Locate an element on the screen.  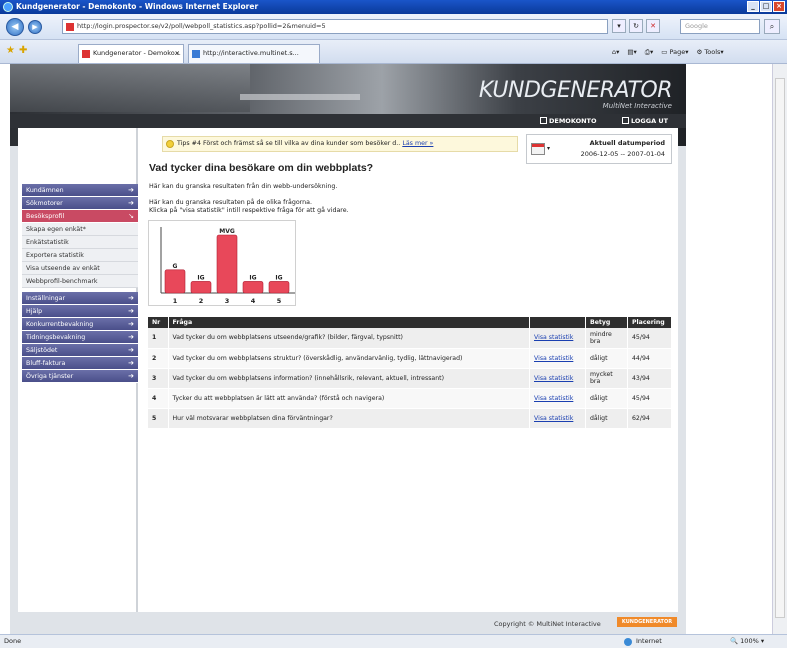
header-grade: Betyg is located at coordinates (606, 322).